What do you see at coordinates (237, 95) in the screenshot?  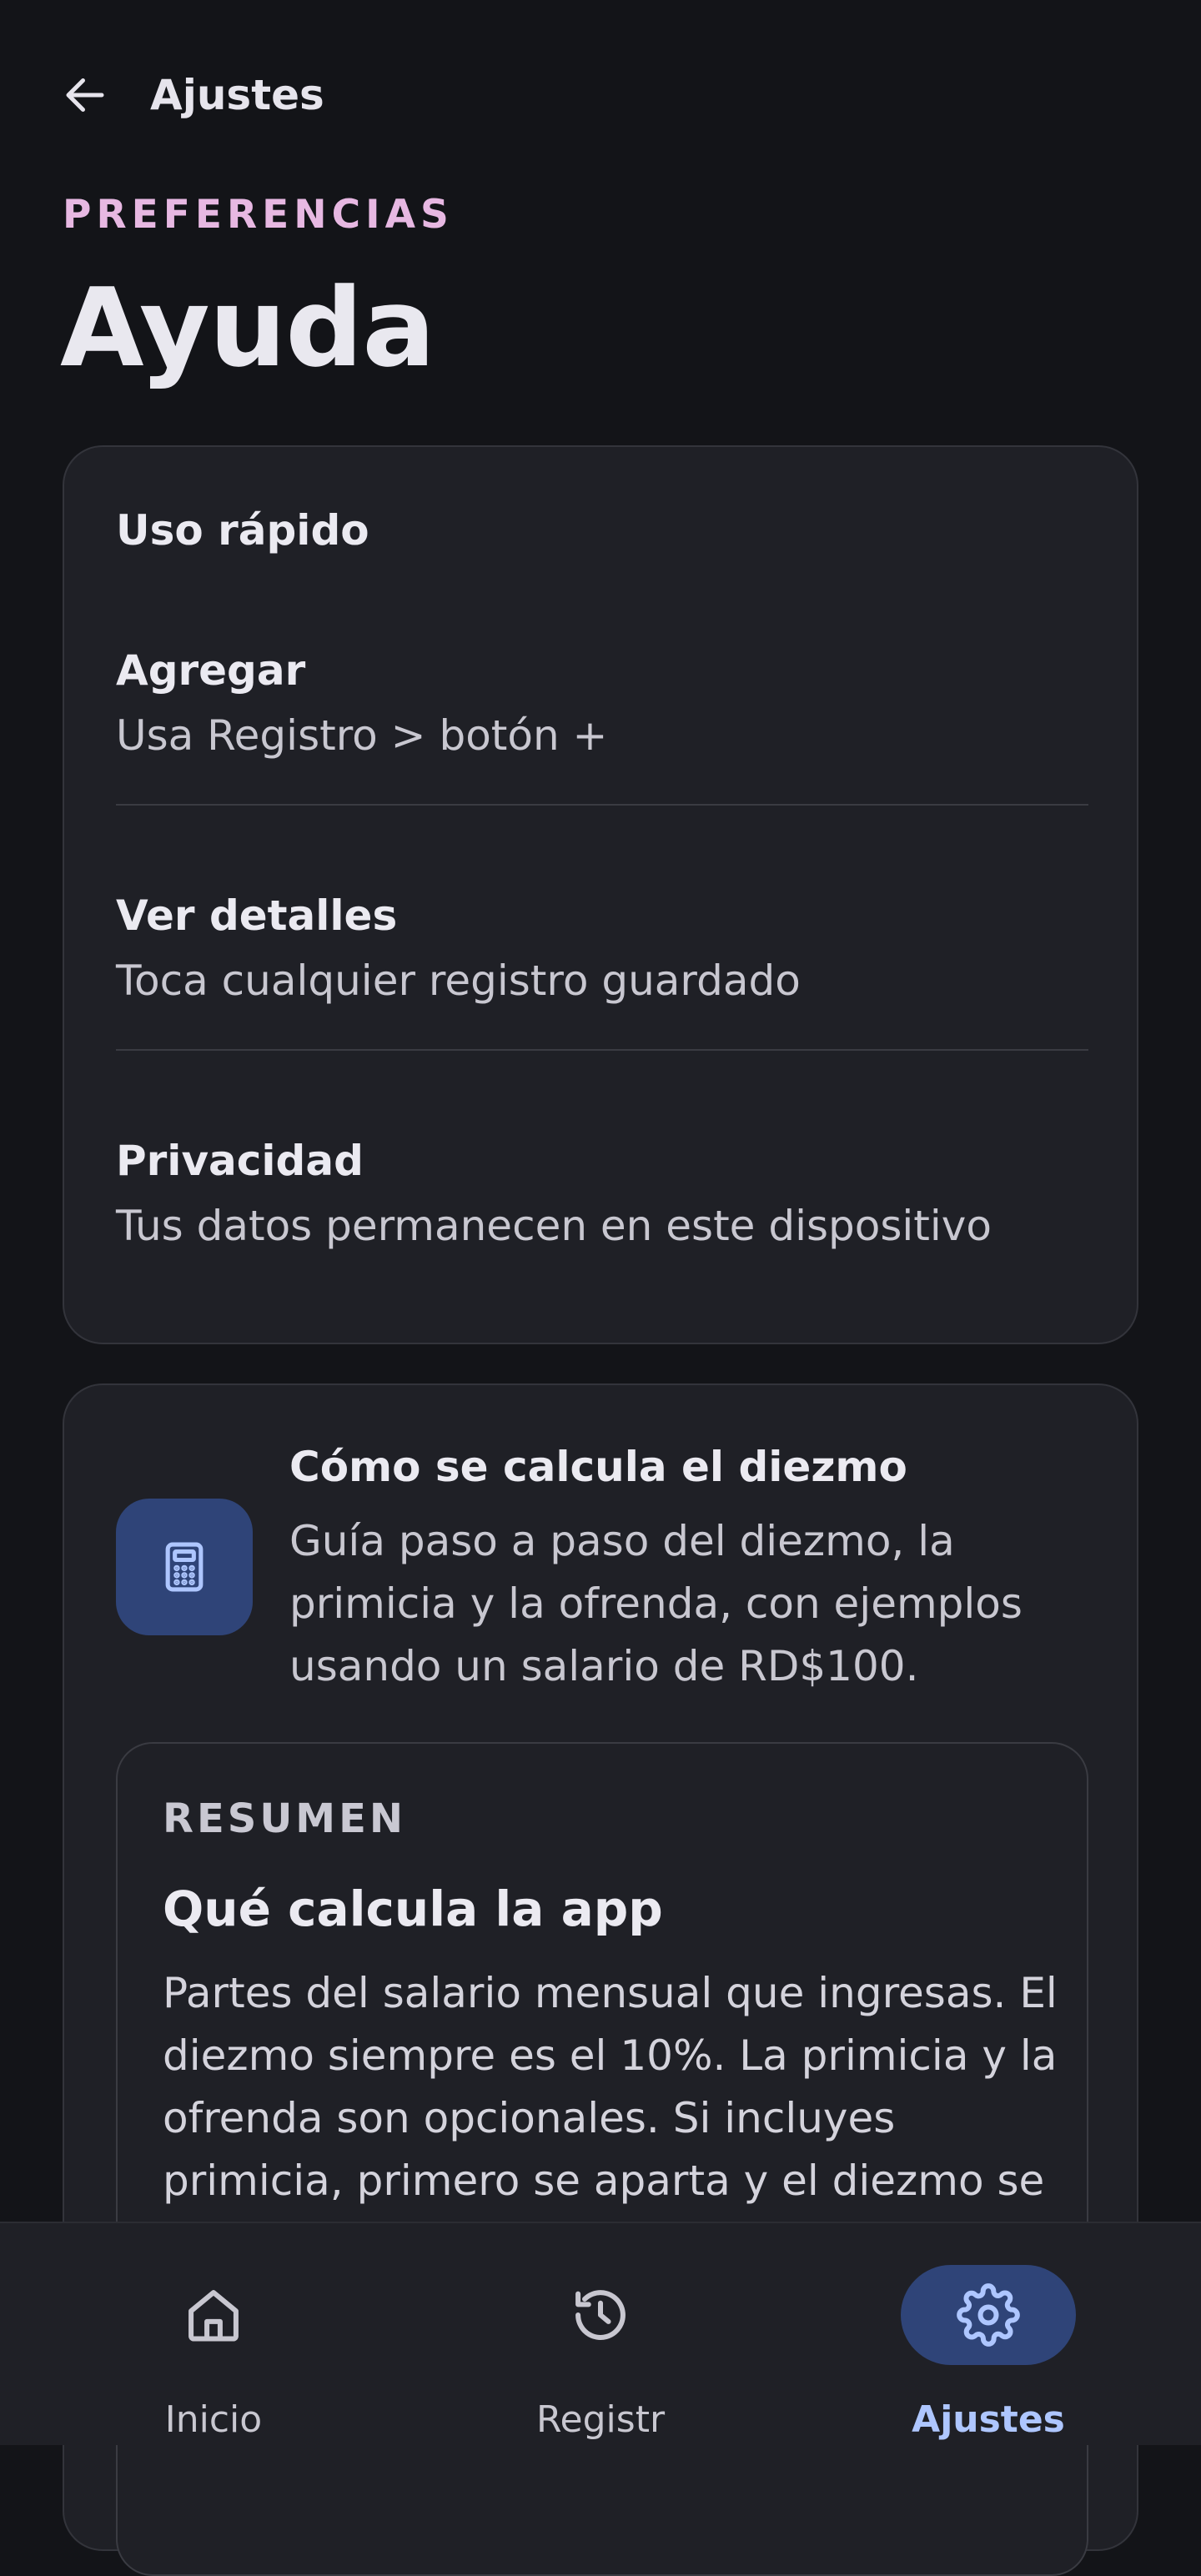 I see `topbar-title: Ajustes` at bounding box center [237, 95].